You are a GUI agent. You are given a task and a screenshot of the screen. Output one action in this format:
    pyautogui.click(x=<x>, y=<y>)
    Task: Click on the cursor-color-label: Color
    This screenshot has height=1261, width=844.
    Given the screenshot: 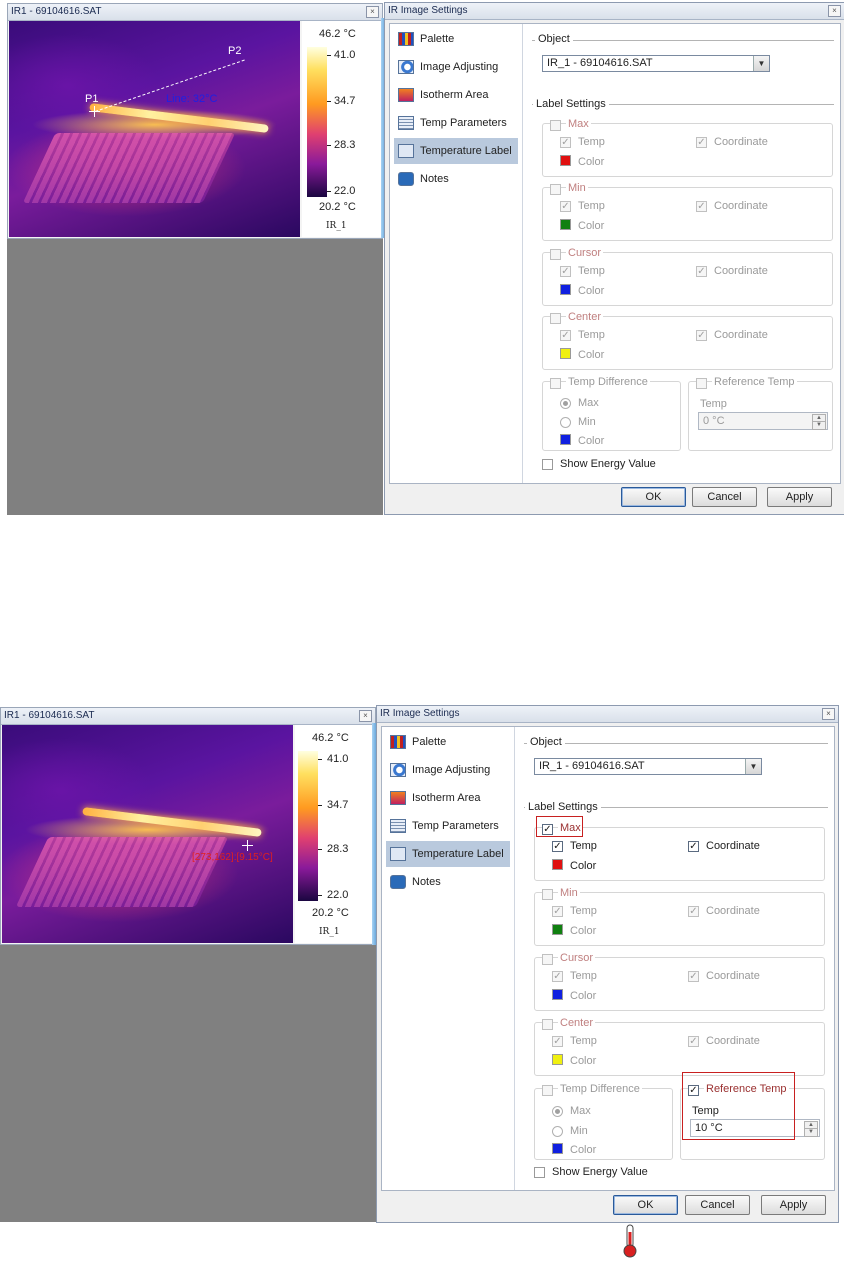 What is the action you would take?
    pyautogui.click(x=583, y=996)
    